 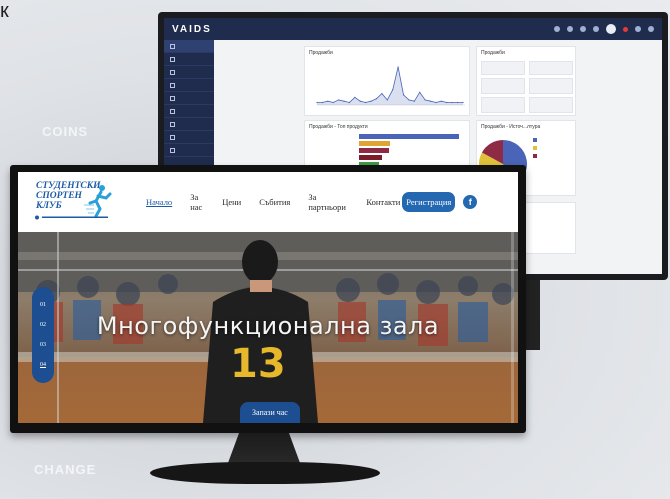 What do you see at coordinates (43, 365) in the screenshot?
I see `slide-4: 04` at bounding box center [43, 365].